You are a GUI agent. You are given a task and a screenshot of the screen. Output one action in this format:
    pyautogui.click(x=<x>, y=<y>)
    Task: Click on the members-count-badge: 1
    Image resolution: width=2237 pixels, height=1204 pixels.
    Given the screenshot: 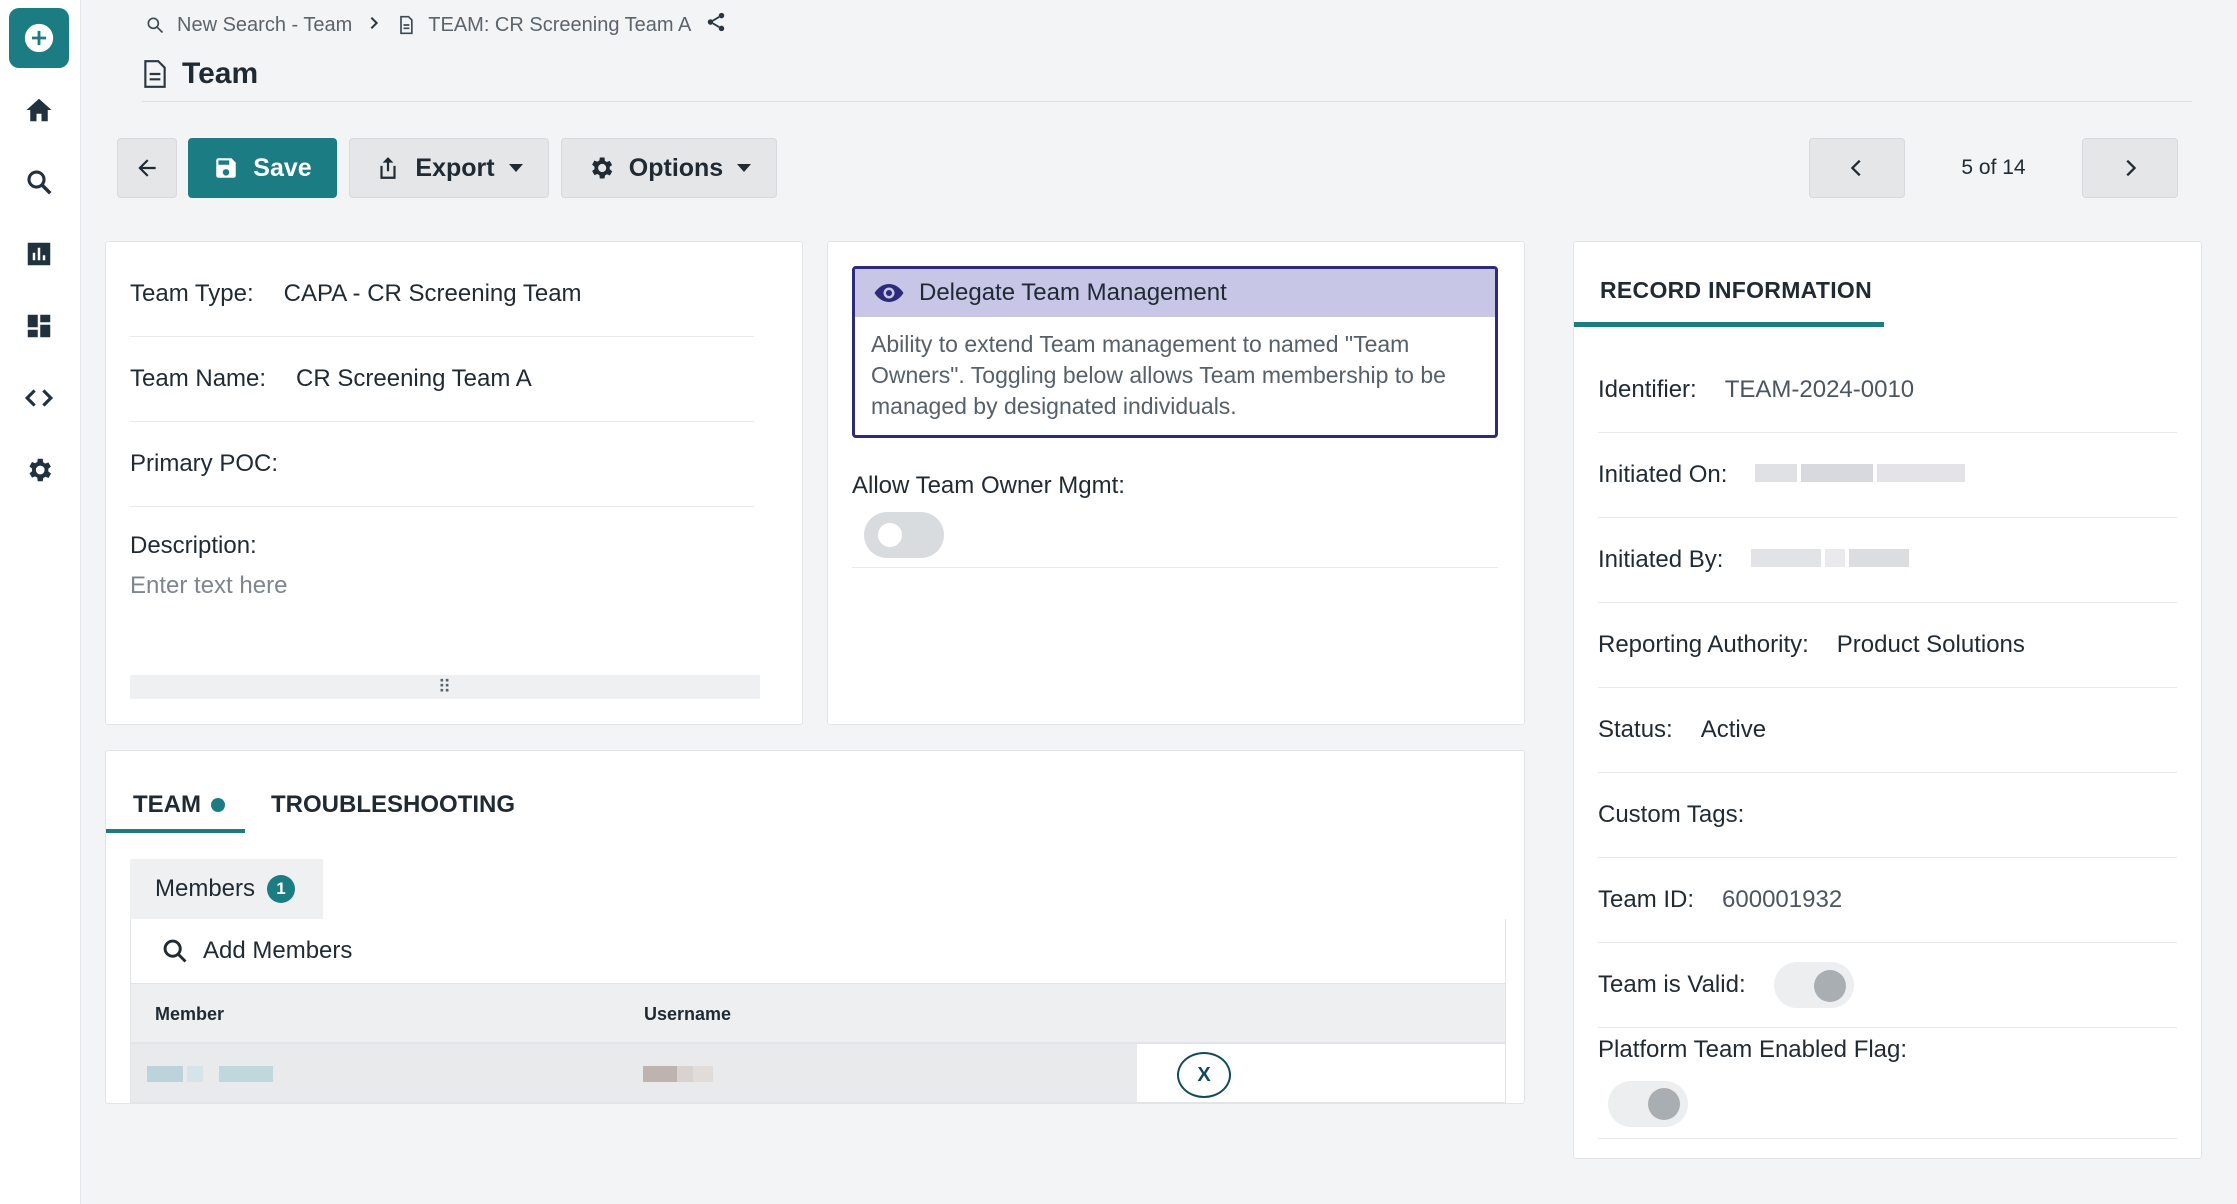 What is the action you would take?
    pyautogui.click(x=281, y=889)
    